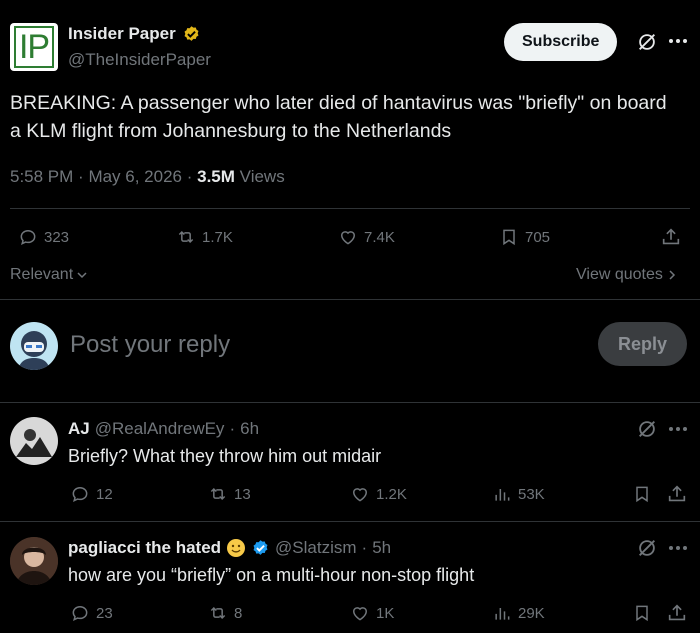  Describe the element at coordinates (249, 429) in the screenshot. I see `reply-time: 6h` at that location.